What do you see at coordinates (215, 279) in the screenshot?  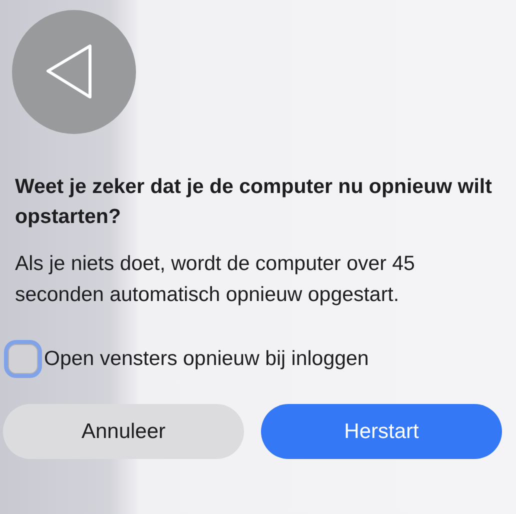 I see `dialog-message: Als je niets doet, wordt de computer over 45 seconden automatisch opnieuw opgestart.` at bounding box center [215, 279].